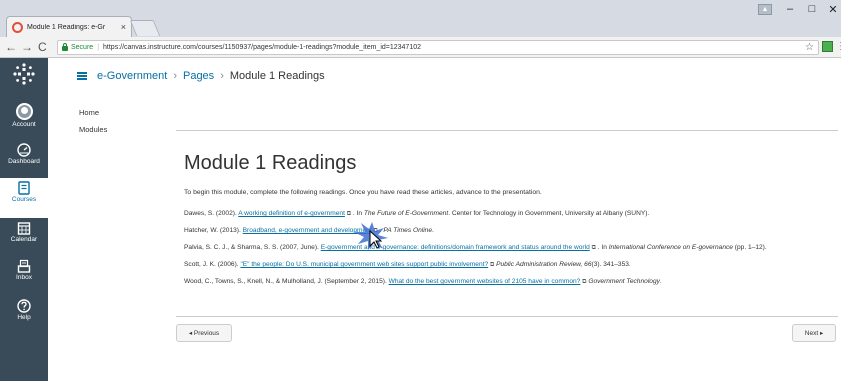  Describe the element at coordinates (544, 264) in the screenshot. I see `citation-source: Public Administration Review, 66` at that location.